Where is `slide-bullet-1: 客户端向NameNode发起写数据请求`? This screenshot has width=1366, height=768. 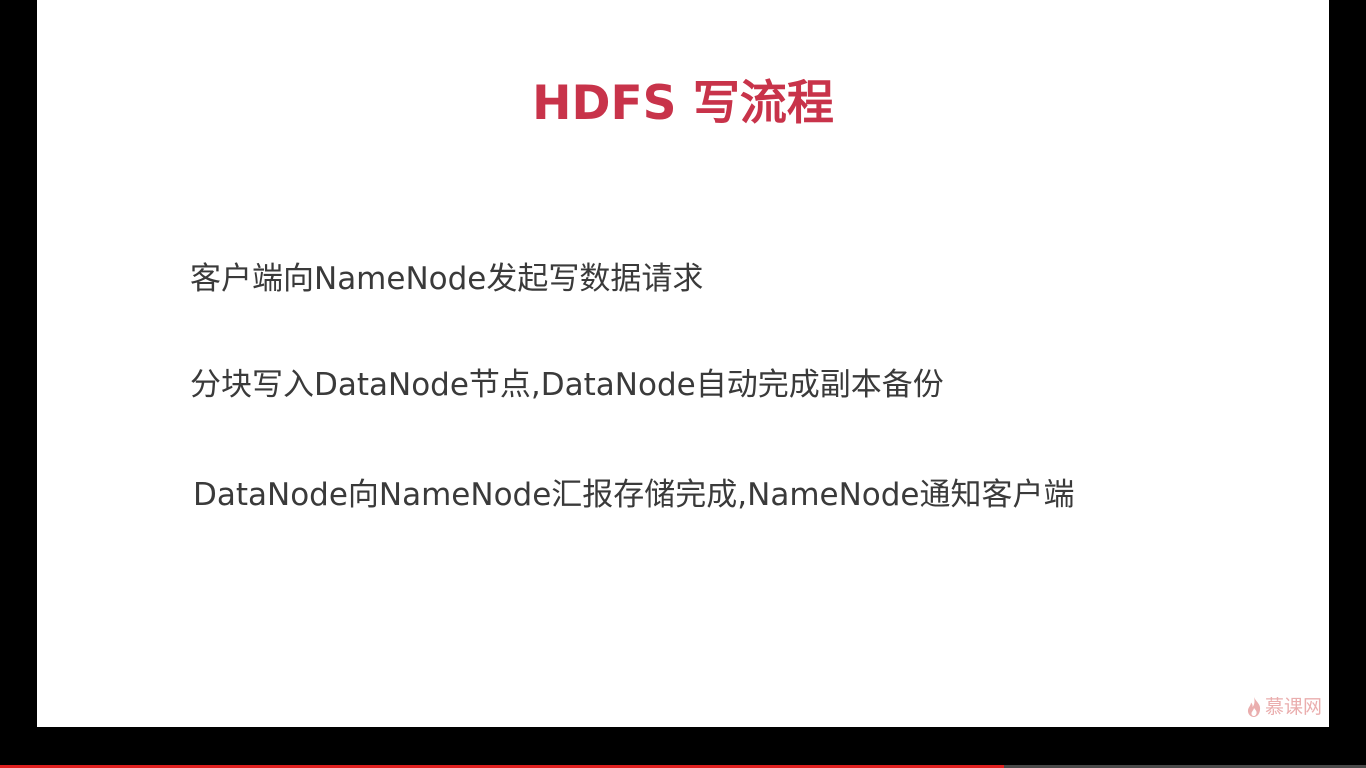
slide-bullet-1: 客户端向NameNode发起写数据请求 is located at coordinates (447, 279).